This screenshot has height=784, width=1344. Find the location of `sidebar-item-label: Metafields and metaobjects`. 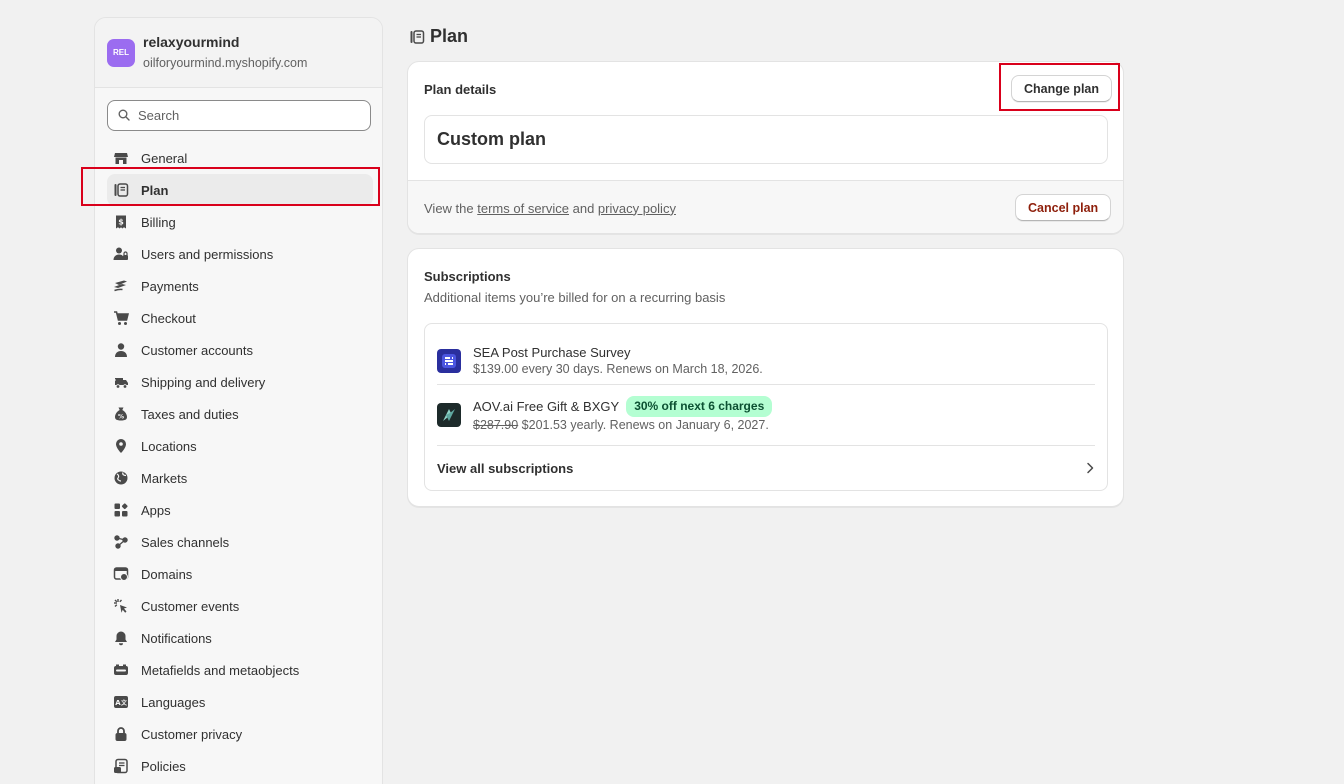

sidebar-item-label: Metafields and metaobjects is located at coordinates (220, 670).